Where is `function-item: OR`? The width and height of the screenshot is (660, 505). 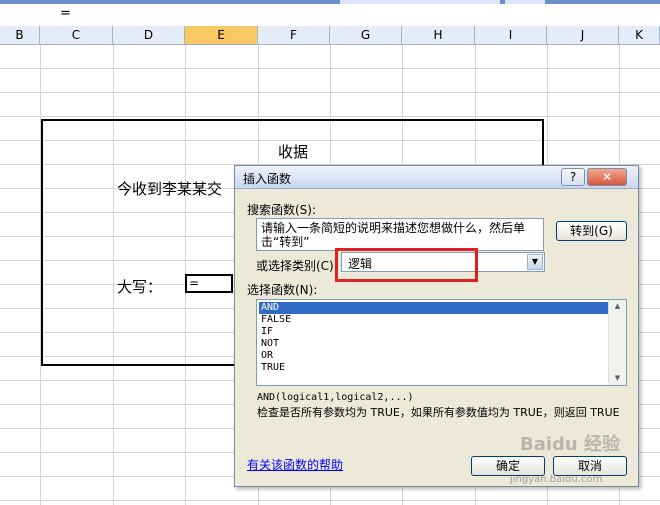 function-item: OR is located at coordinates (266, 356).